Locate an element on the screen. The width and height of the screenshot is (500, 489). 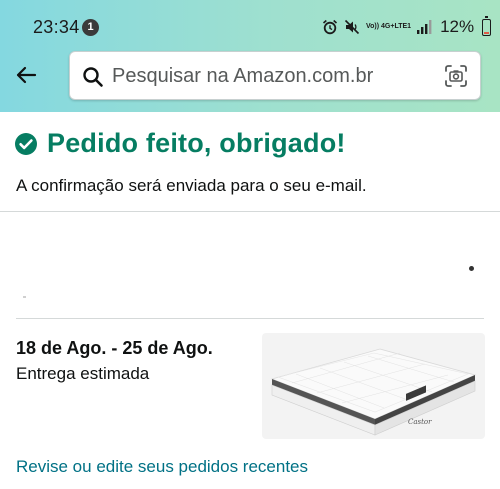
network-type-indicator: Vo)) 4G+ LTE1 is located at coordinates (388, 27).